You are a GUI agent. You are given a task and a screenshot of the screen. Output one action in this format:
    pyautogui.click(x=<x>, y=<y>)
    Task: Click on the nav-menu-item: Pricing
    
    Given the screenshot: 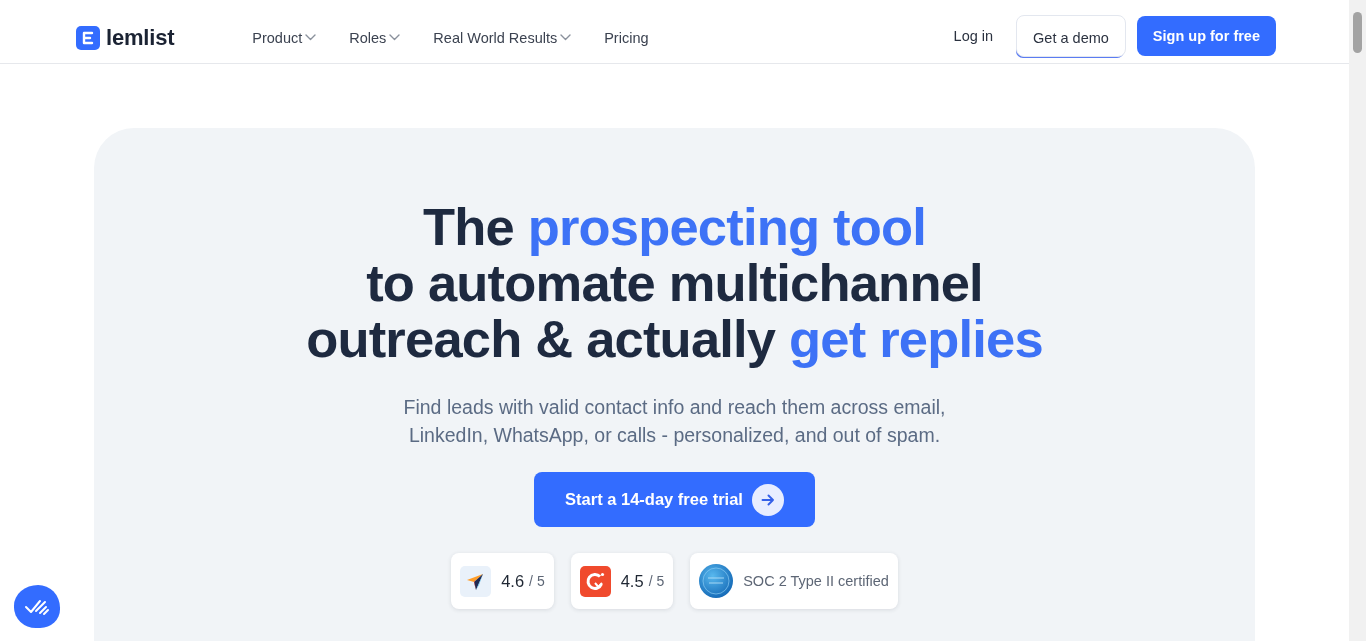 What is the action you would take?
    pyautogui.click(x=626, y=37)
    